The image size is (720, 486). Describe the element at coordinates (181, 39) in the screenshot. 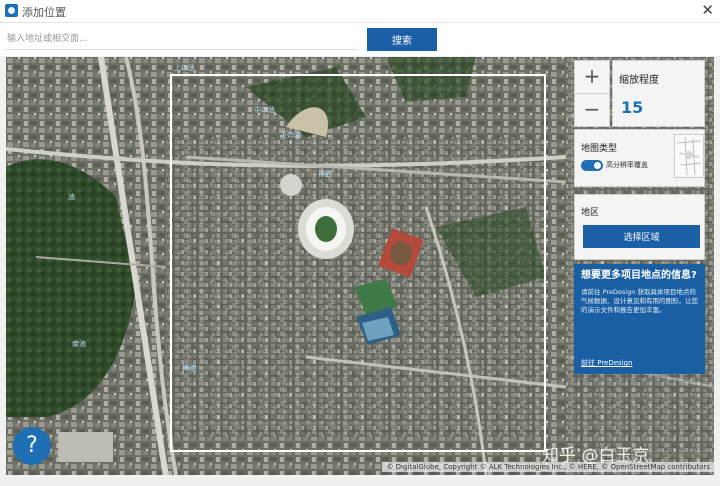

I see `search-input` at that location.